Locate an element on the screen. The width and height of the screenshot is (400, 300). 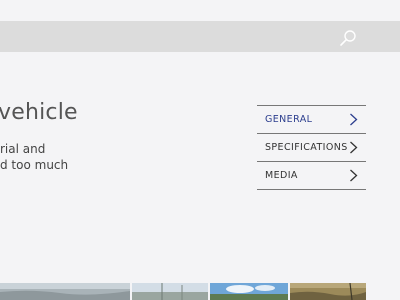
nav-item-label: SPECIFICATIONS is located at coordinates (306, 147).